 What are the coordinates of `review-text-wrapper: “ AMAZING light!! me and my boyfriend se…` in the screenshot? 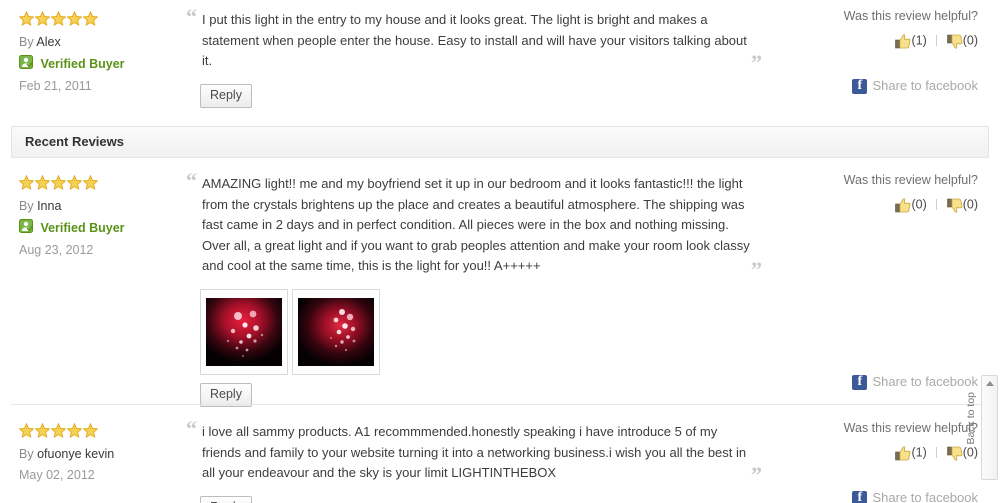 It's located at (474, 225).